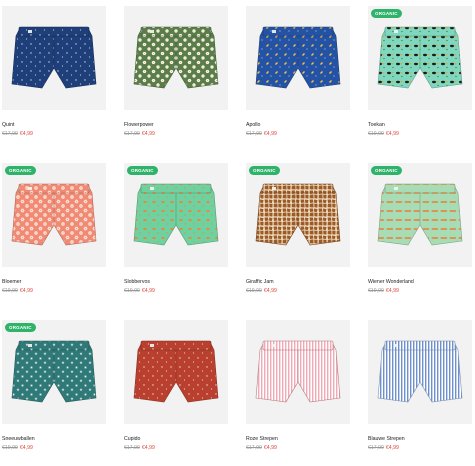 The width and height of the screenshot is (475, 466). What do you see at coordinates (176, 125) in the screenshot?
I see `product-name: Flowerpower` at bounding box center [176, 125].